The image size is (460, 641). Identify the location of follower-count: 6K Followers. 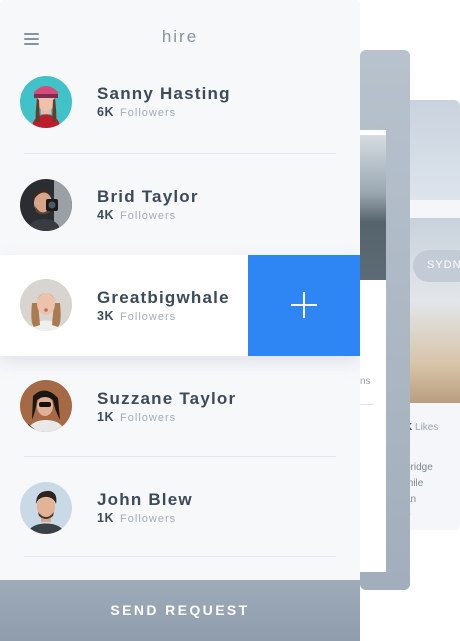
(136, 112).